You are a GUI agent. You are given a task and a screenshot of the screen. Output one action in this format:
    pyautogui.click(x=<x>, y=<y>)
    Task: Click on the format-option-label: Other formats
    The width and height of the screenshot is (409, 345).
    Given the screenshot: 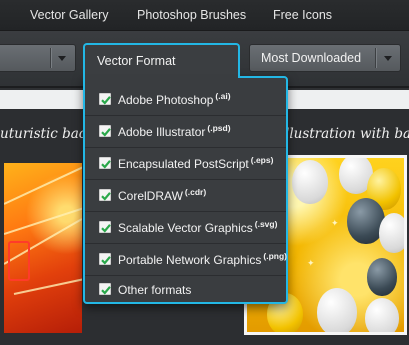 What is the action you would take?
    pyautogui.click(x=155, y=290)
    